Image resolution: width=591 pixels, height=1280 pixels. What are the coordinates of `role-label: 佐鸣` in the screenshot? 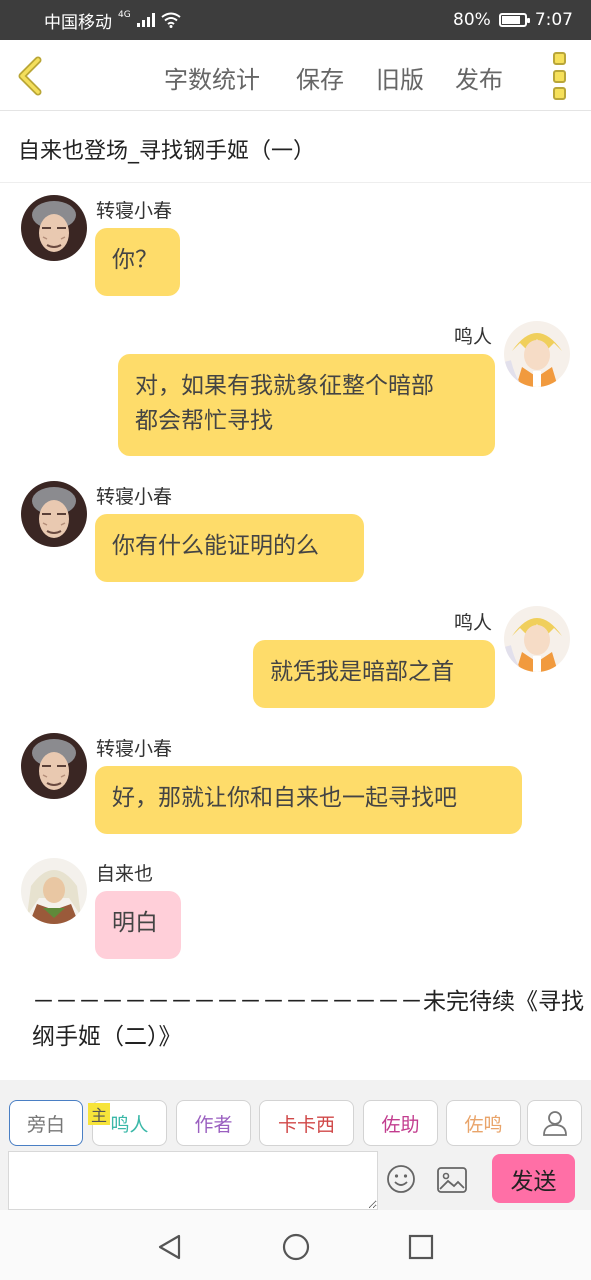 It's located at (483, 1124).